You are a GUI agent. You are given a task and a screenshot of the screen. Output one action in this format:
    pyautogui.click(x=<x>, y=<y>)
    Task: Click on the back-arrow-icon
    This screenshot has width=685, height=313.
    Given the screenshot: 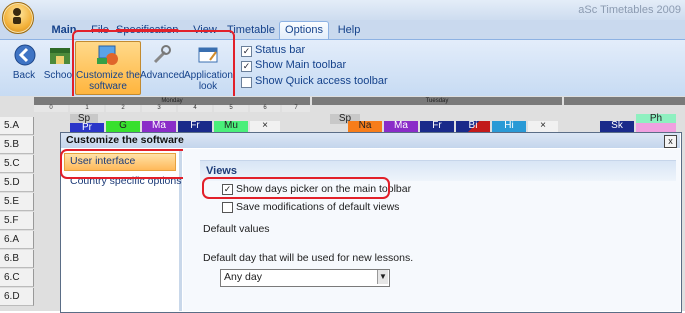 What is the action you would take?
    pyautogui.click(x=25, y=55)
    